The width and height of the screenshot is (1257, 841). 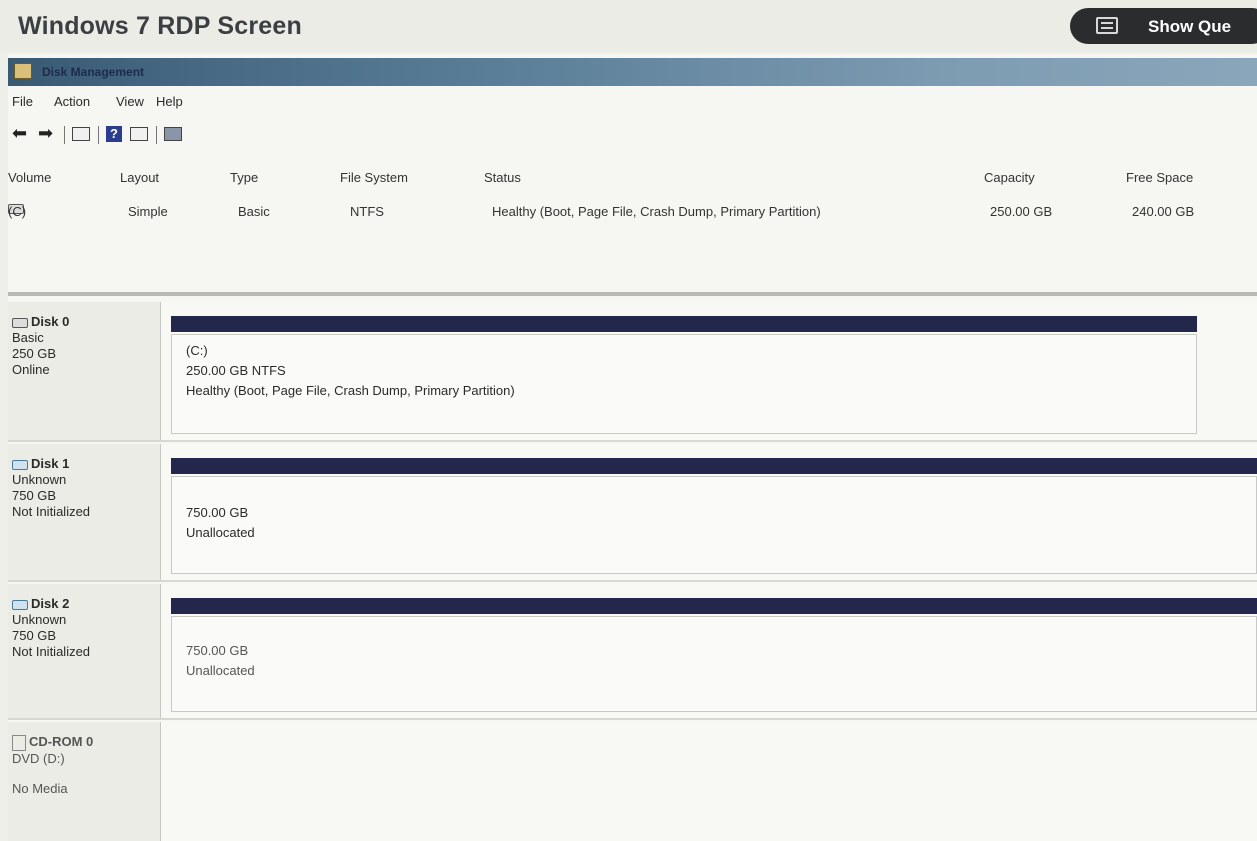 I want to click on disk-name-line: Disk 1, so click(x=86, y=464).